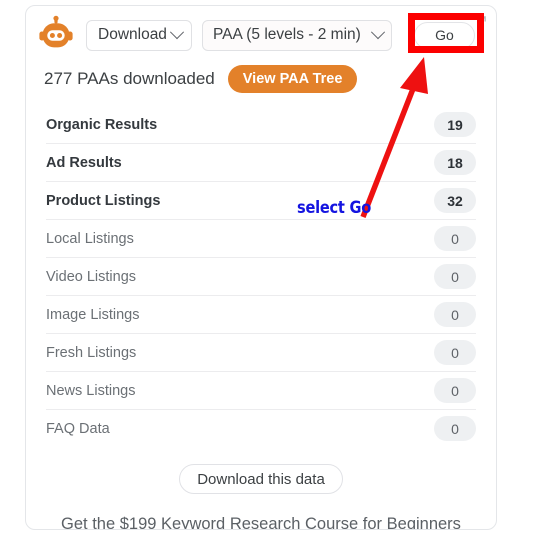  I want to click on robot-icon, so click(56, 31).